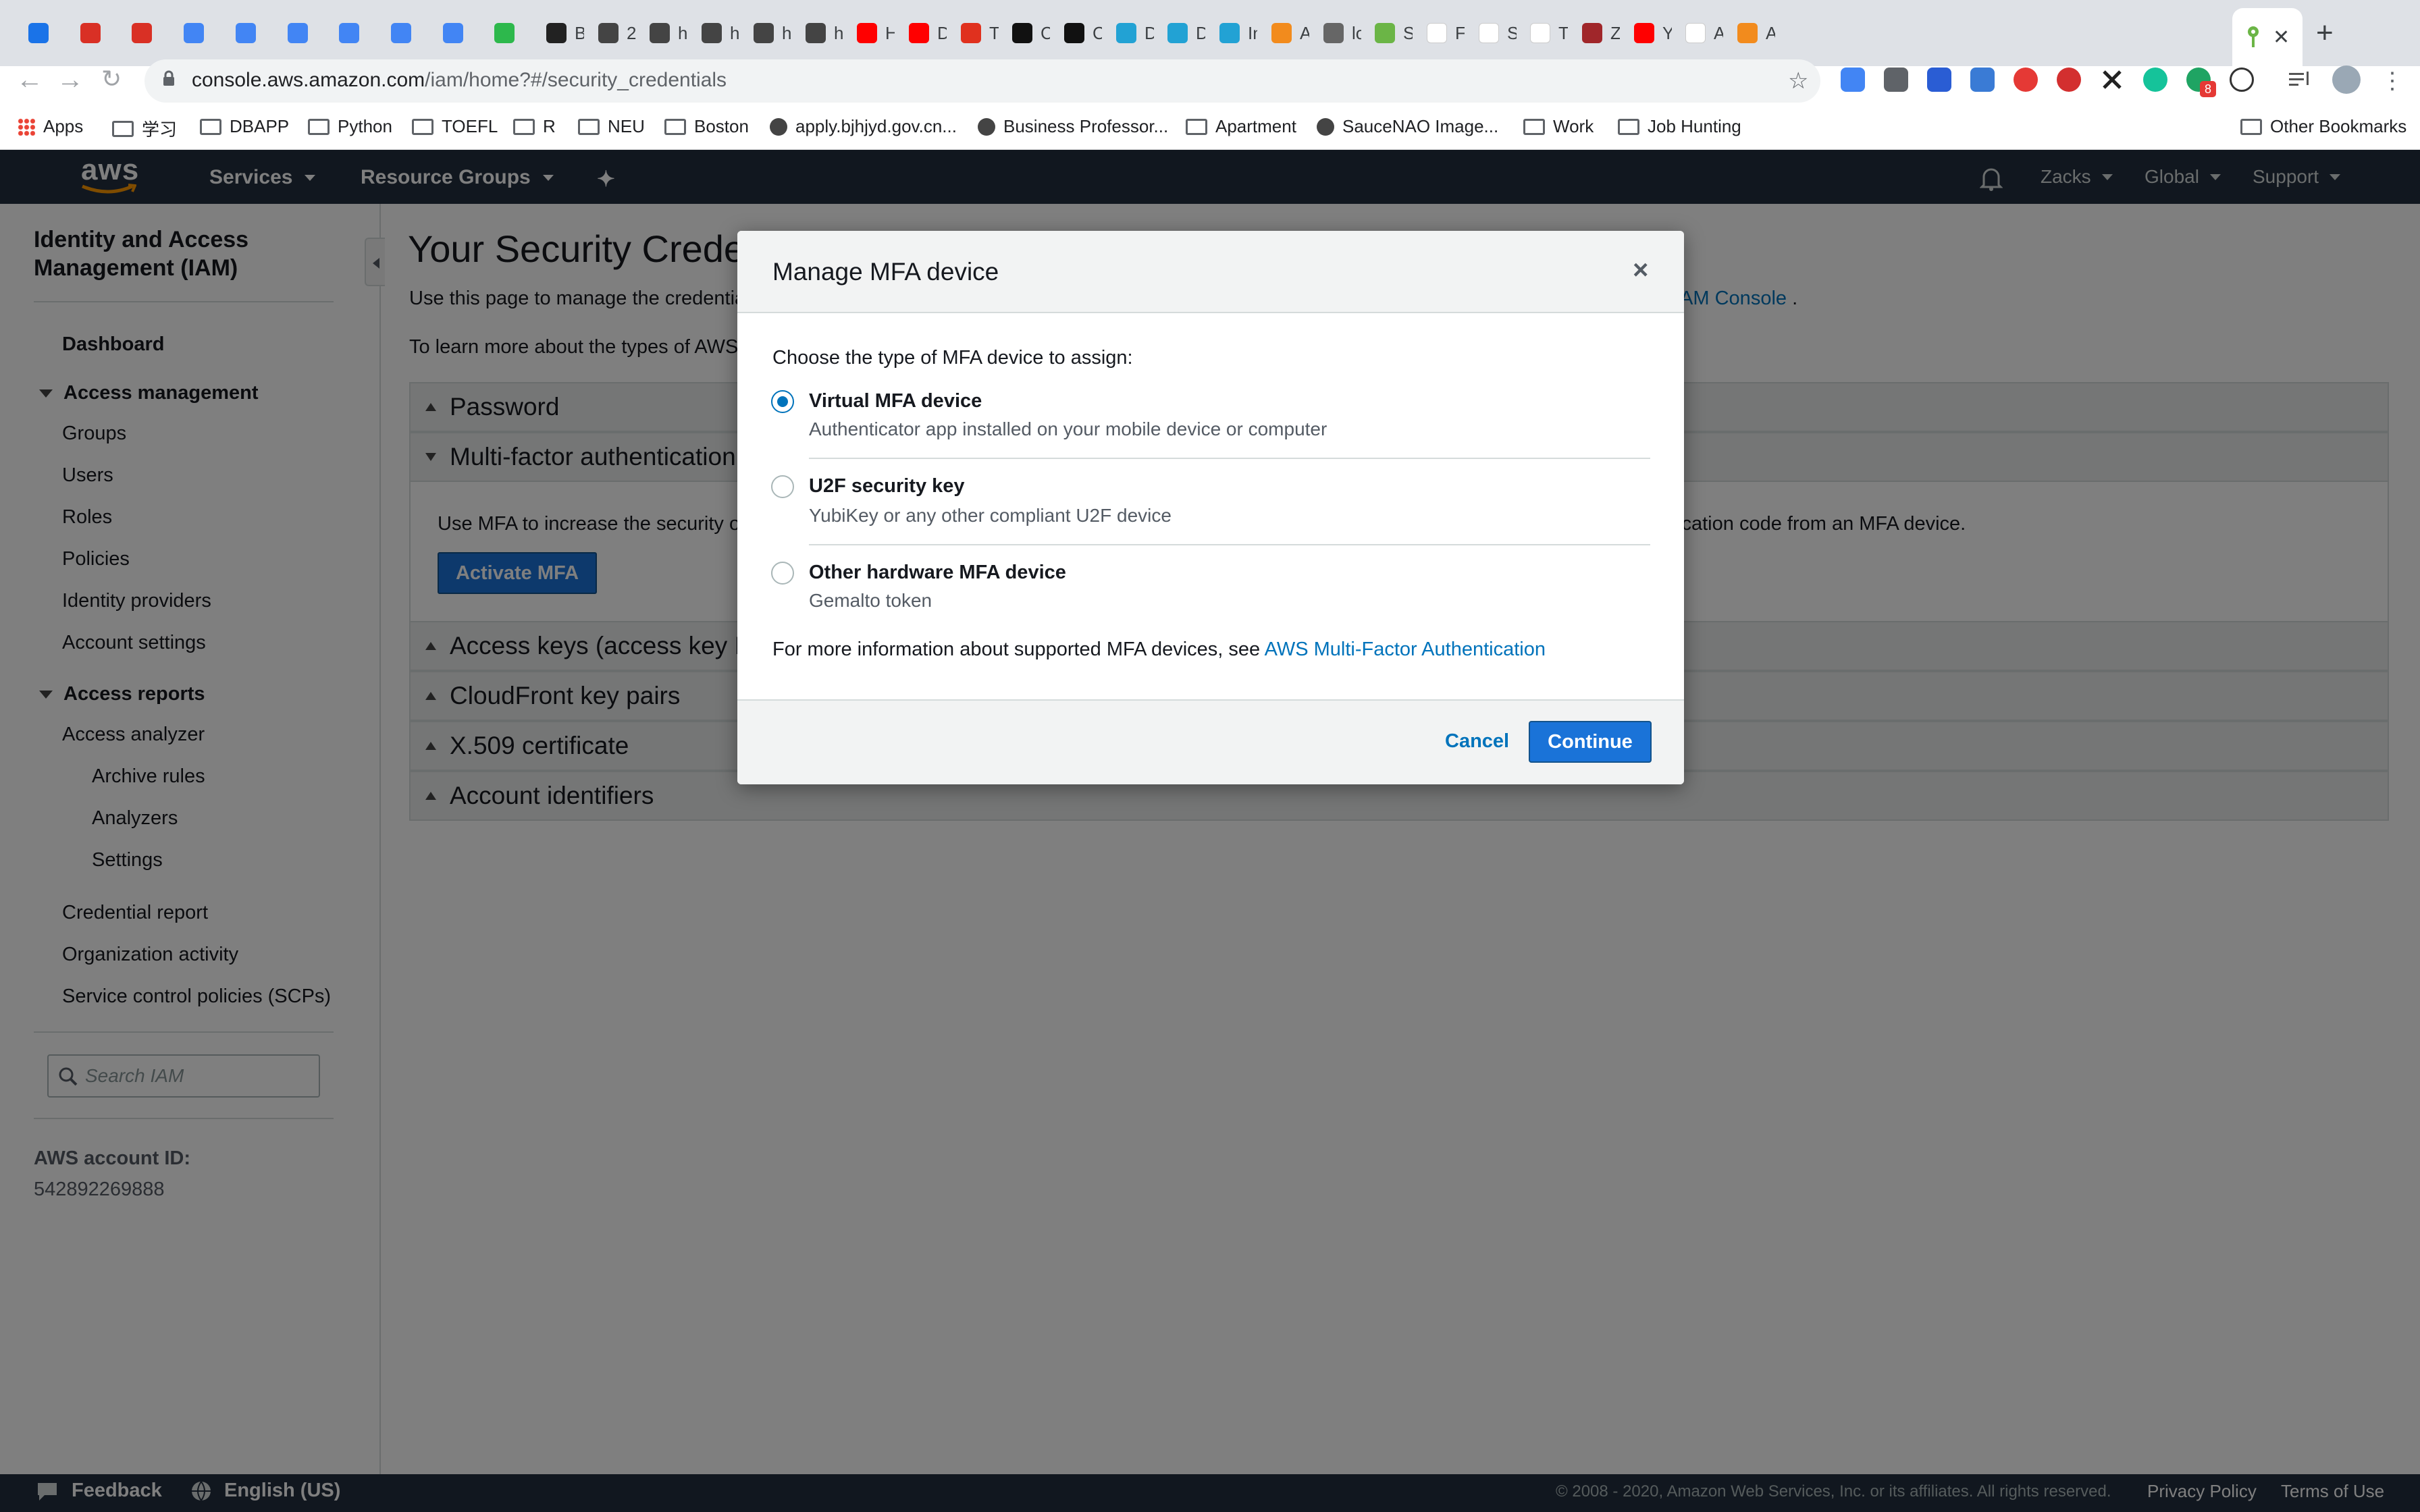 This screenshot has height=1512, width=2420. Describe the element at coordinates (1982, 80) in the screenshot. I see `notes-extension-icon` at that location.